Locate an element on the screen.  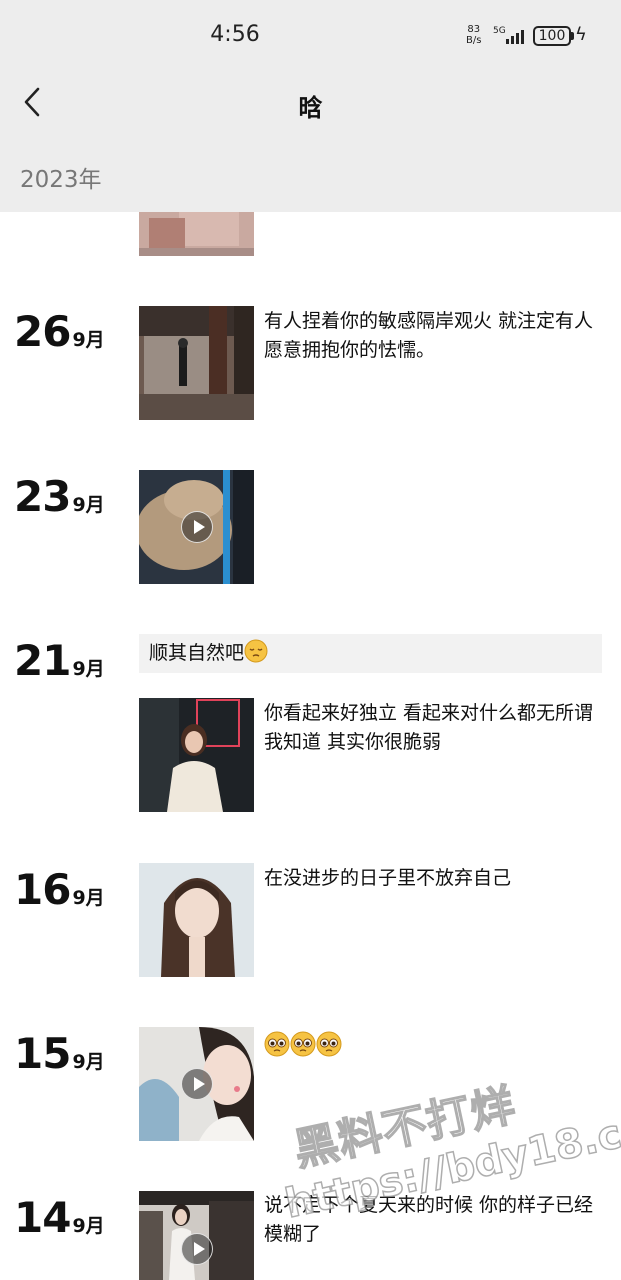
post-date: 21 9月 is located at coordinates (59, 660).